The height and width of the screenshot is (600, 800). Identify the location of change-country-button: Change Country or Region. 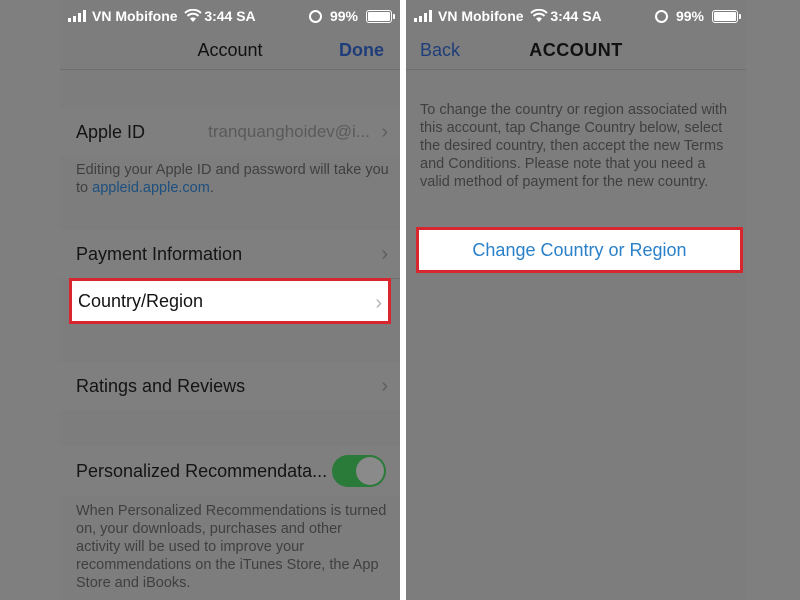
(579, 250).